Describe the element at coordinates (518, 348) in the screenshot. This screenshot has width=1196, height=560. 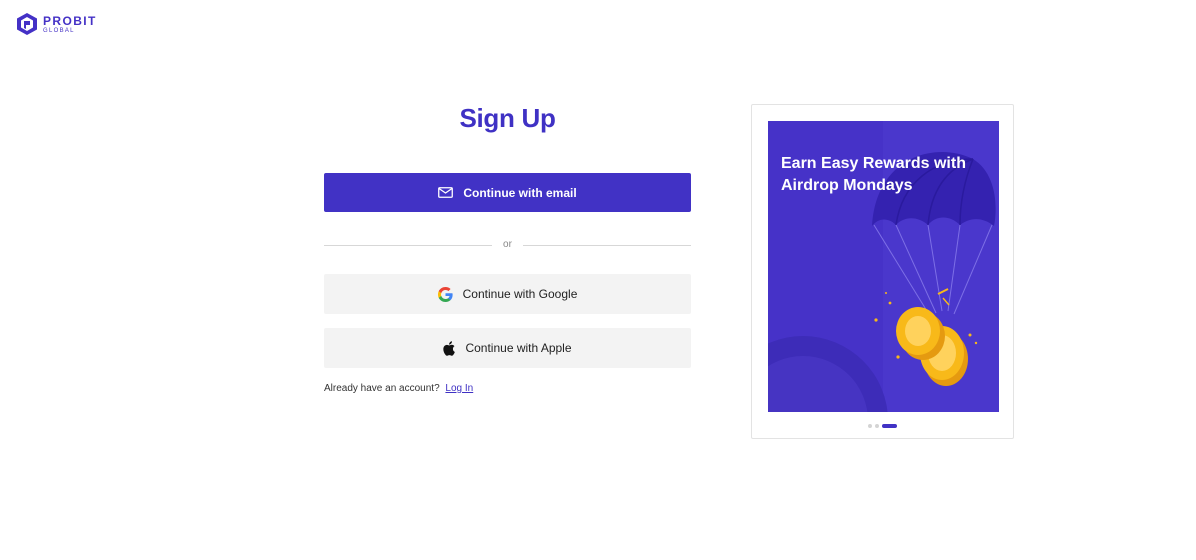
I see `apple-button-label: Continue with Apple` at that location.